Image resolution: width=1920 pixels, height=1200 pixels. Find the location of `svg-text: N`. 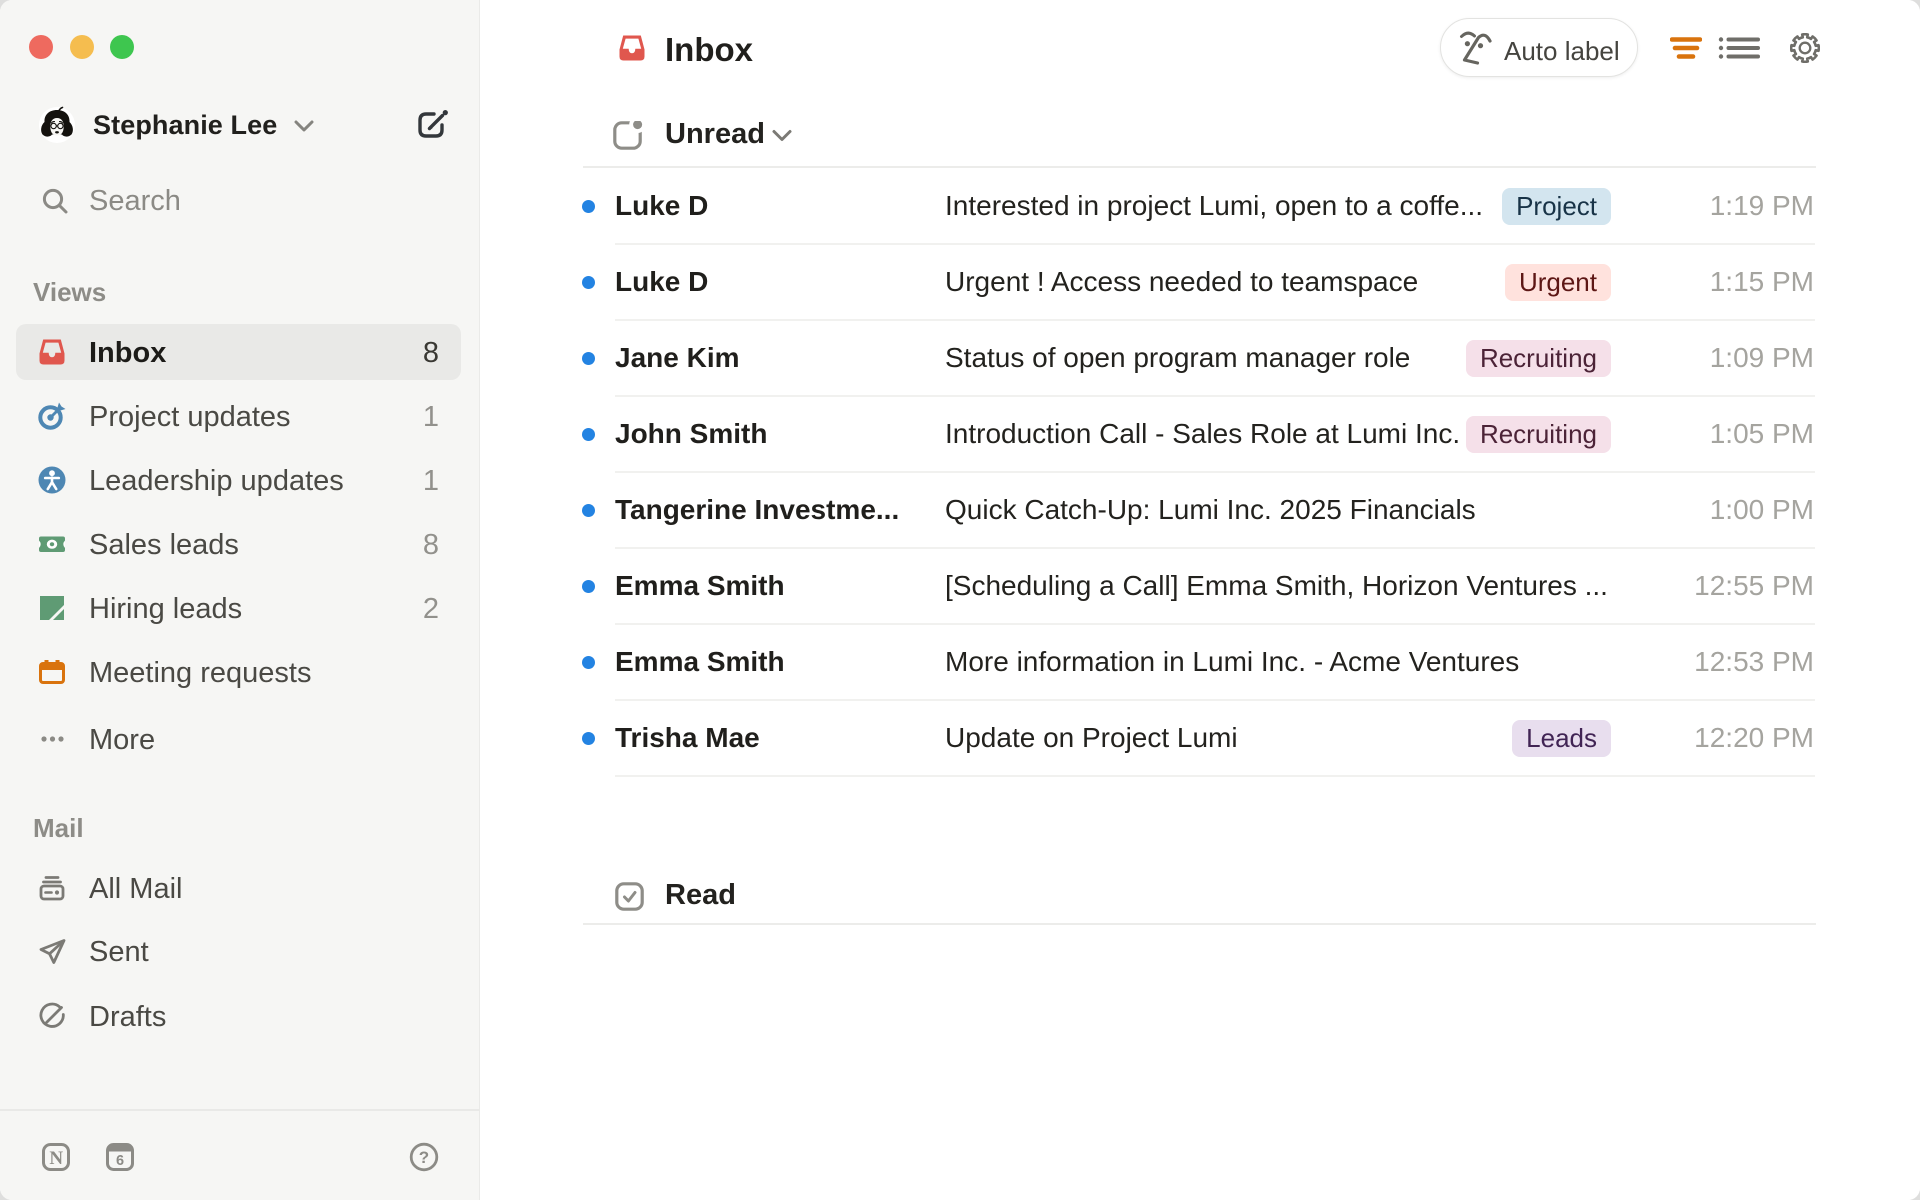

svg-text: N is located at coordinates (56, 1158).